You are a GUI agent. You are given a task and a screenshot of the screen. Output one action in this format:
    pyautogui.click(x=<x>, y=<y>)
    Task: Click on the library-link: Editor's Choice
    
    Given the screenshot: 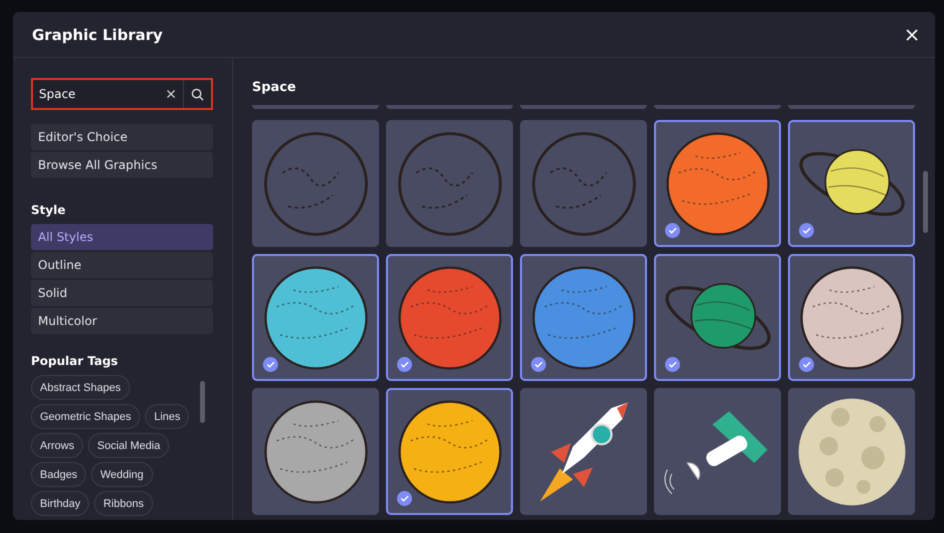 What is the action you would take?
    pyautogui.click(x=122, y=137)
    